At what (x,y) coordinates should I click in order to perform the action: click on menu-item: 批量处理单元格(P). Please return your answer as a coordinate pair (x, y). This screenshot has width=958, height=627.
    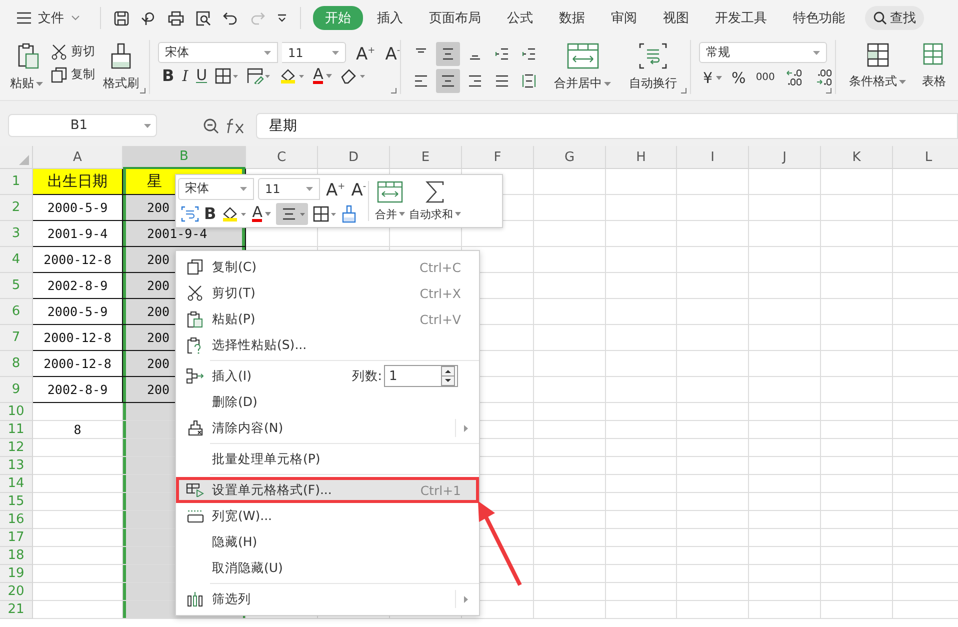
    Looking at the image, I should click on (327, 459).